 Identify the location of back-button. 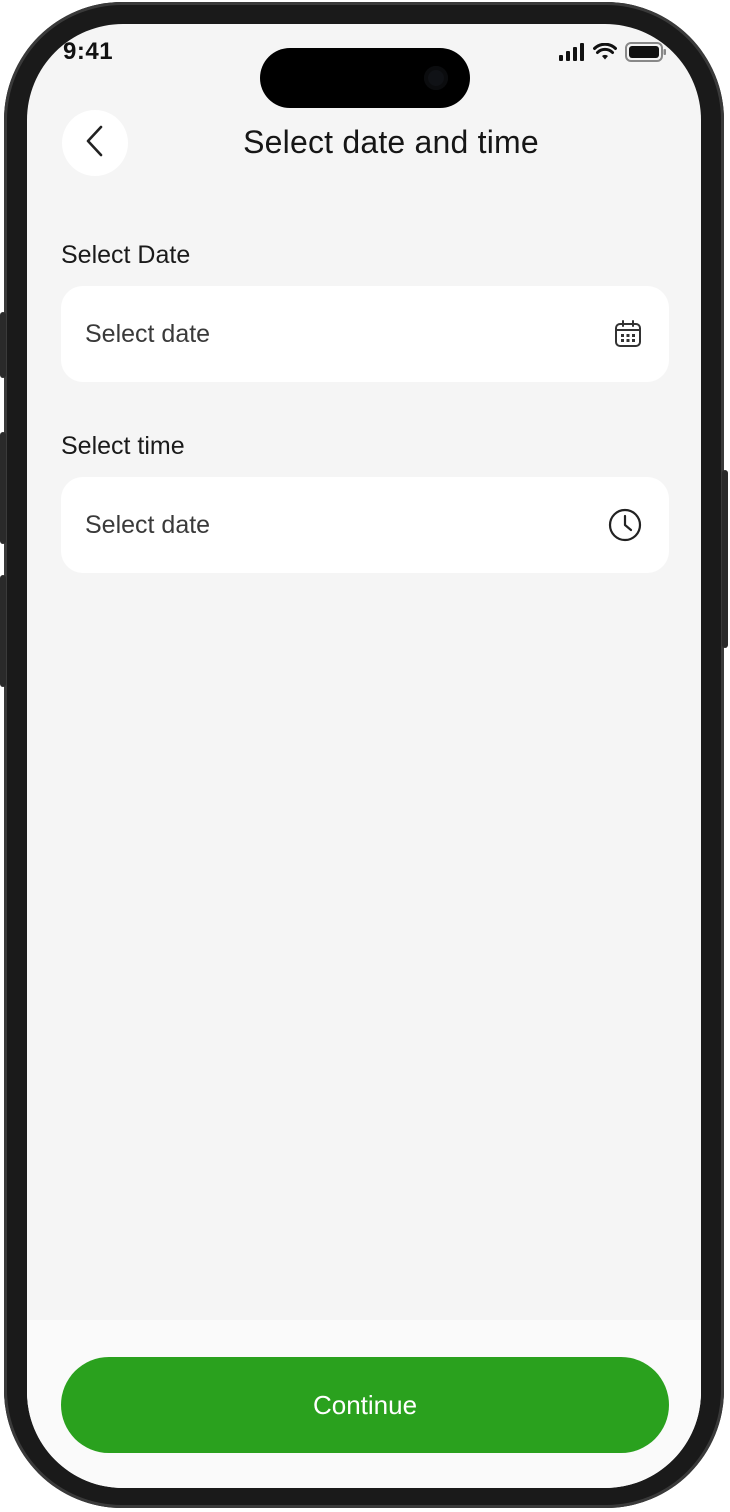
(95, 143).